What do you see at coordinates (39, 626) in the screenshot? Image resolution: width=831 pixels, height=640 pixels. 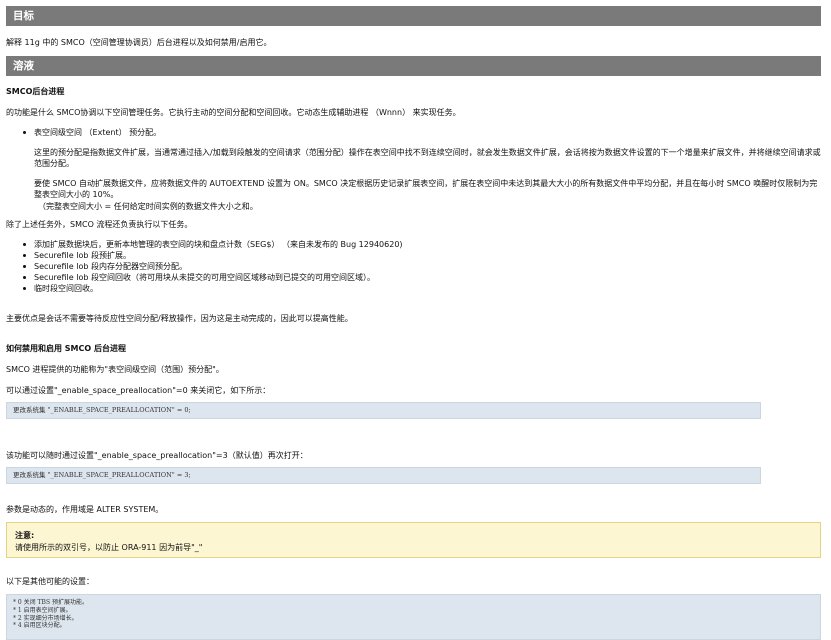 I see `setting-line: * 4 启用区块分配。` at bounding box center [39, 626].